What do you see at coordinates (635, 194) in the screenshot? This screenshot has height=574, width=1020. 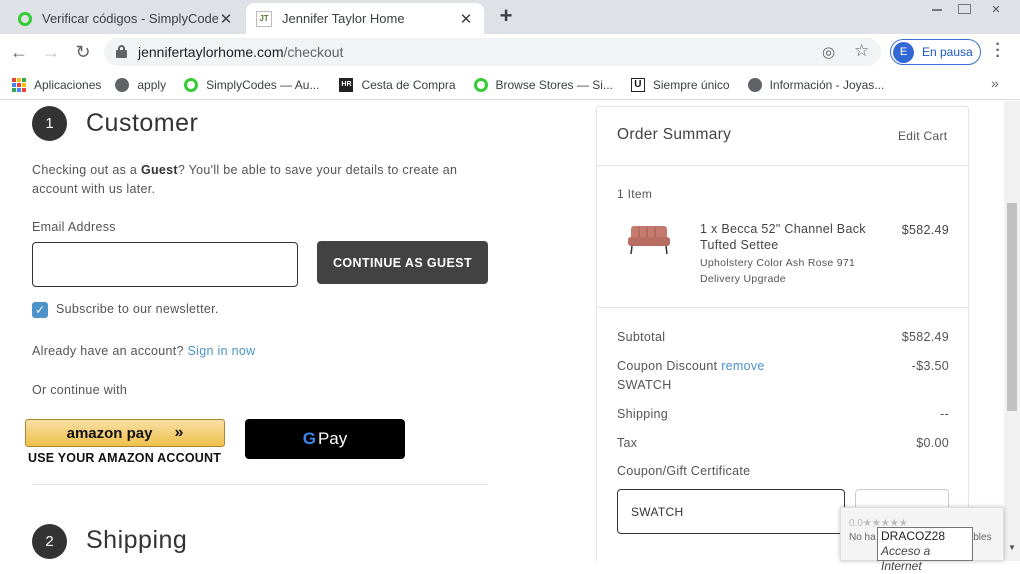 I see `item-count: 1 Item` at bounding box center [635, 194].